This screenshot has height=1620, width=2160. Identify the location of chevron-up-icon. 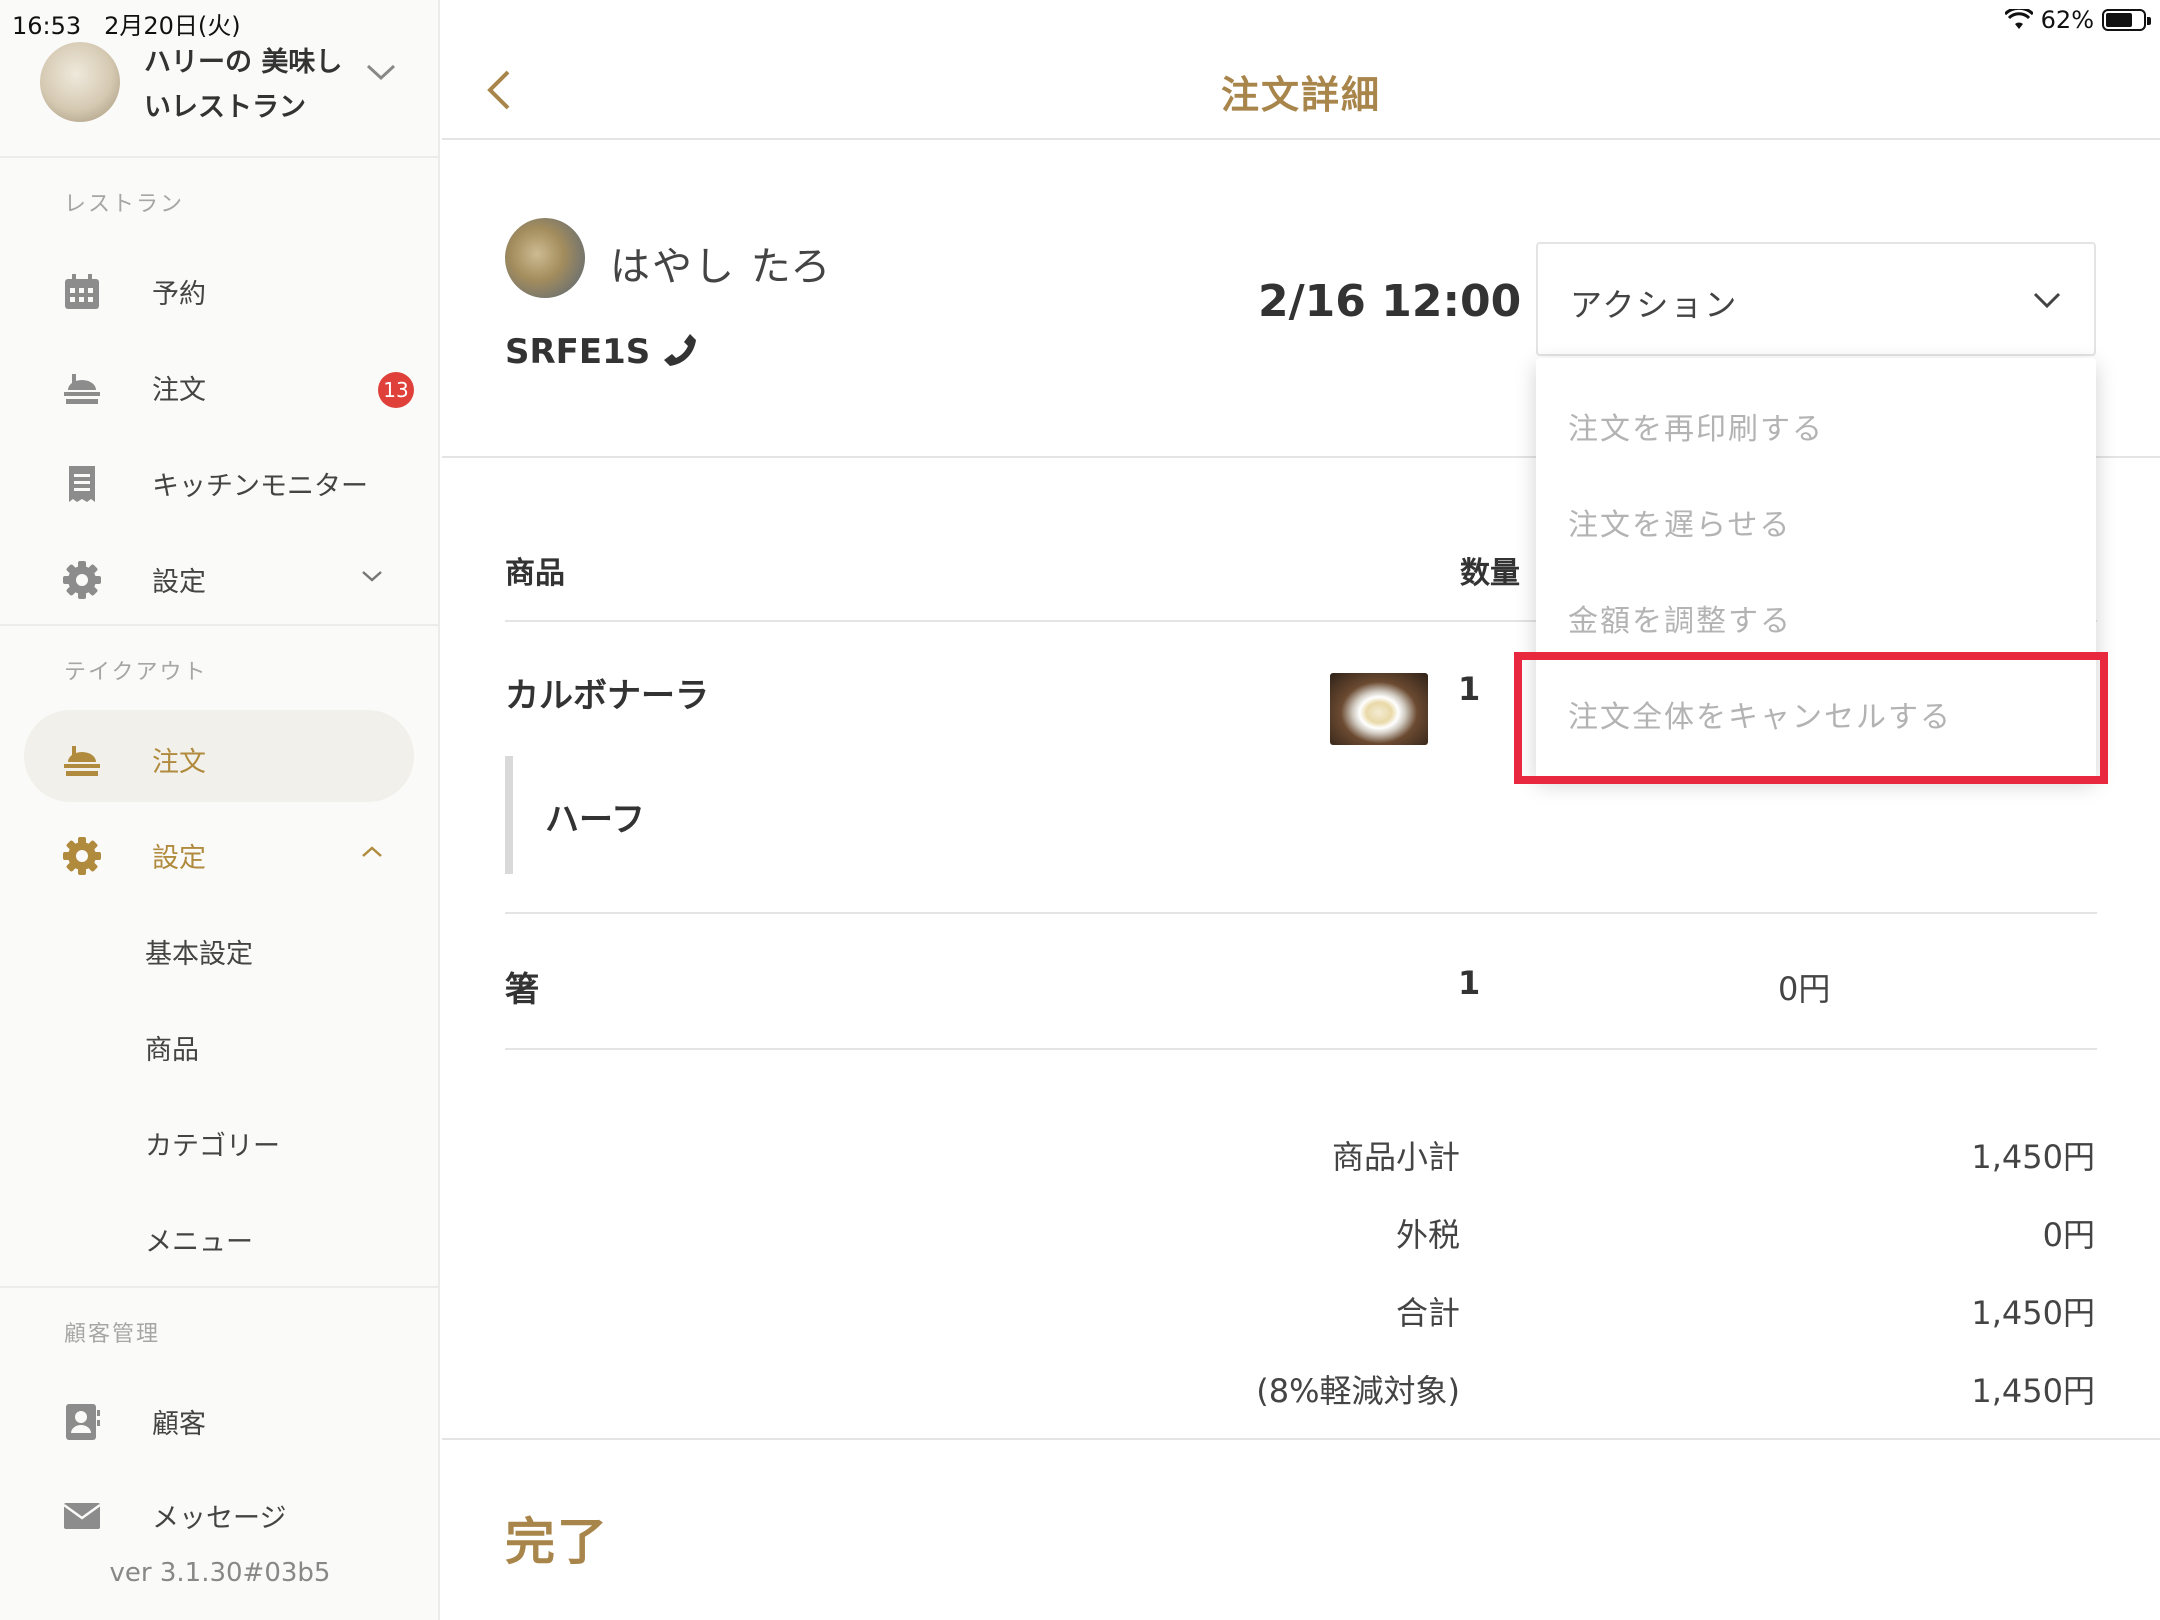
(372, 851).